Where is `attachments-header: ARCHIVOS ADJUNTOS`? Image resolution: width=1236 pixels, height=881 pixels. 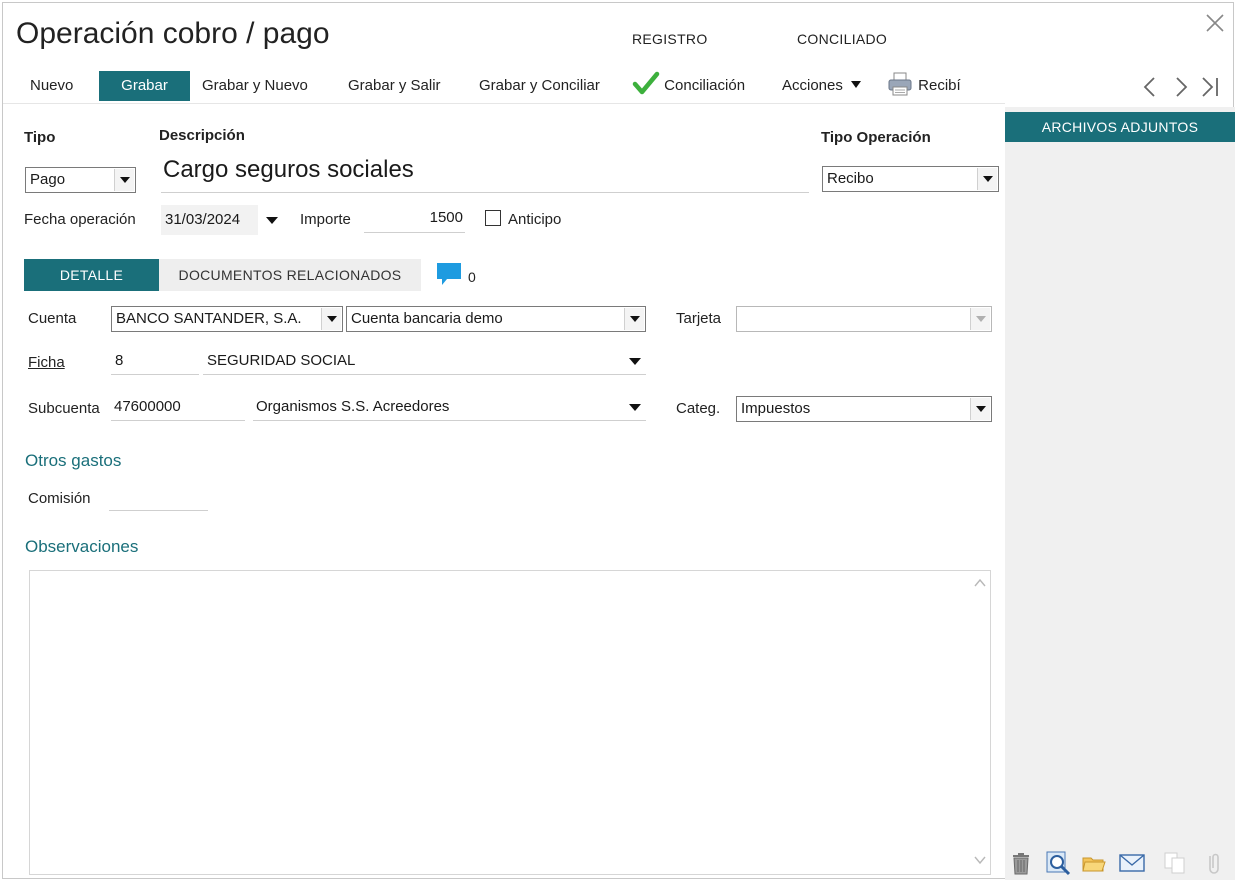 attachments-header: ARCHIVOS ADJUNTOS is located at coordinates (1120, 127).